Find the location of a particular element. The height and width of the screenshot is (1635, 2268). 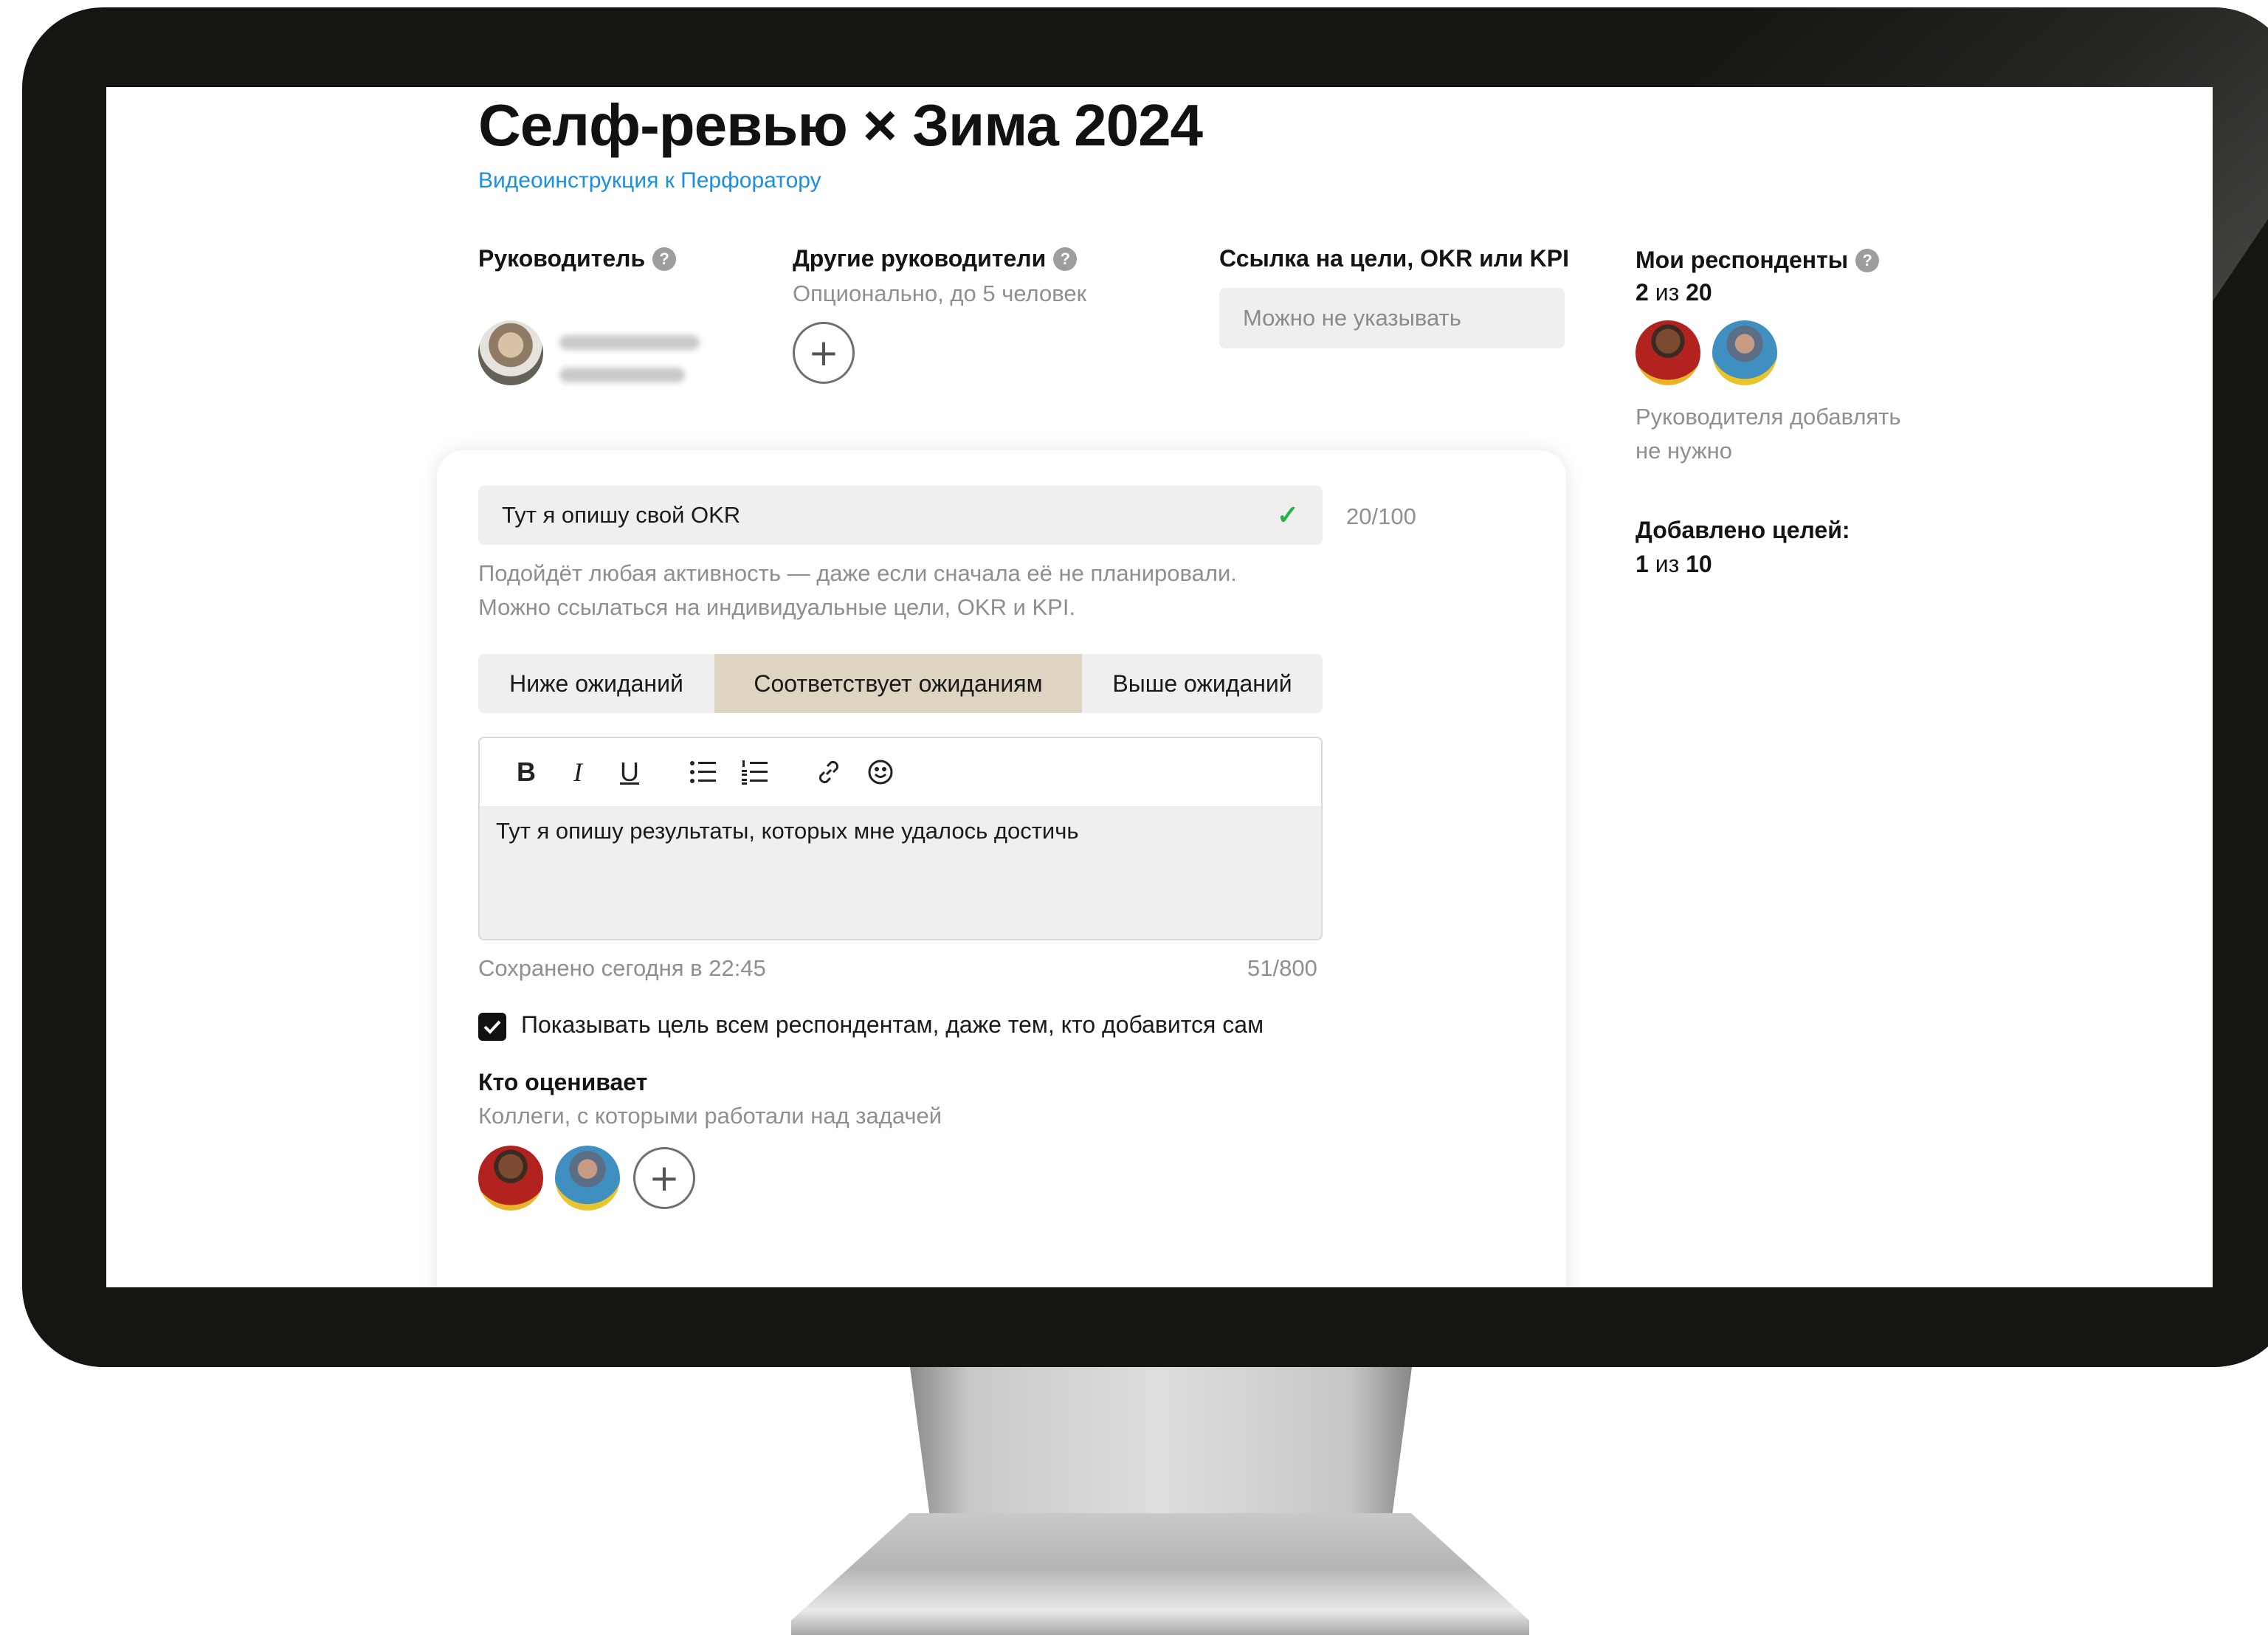

editor-toolbar: B I U is located at coordinates (900, 772).